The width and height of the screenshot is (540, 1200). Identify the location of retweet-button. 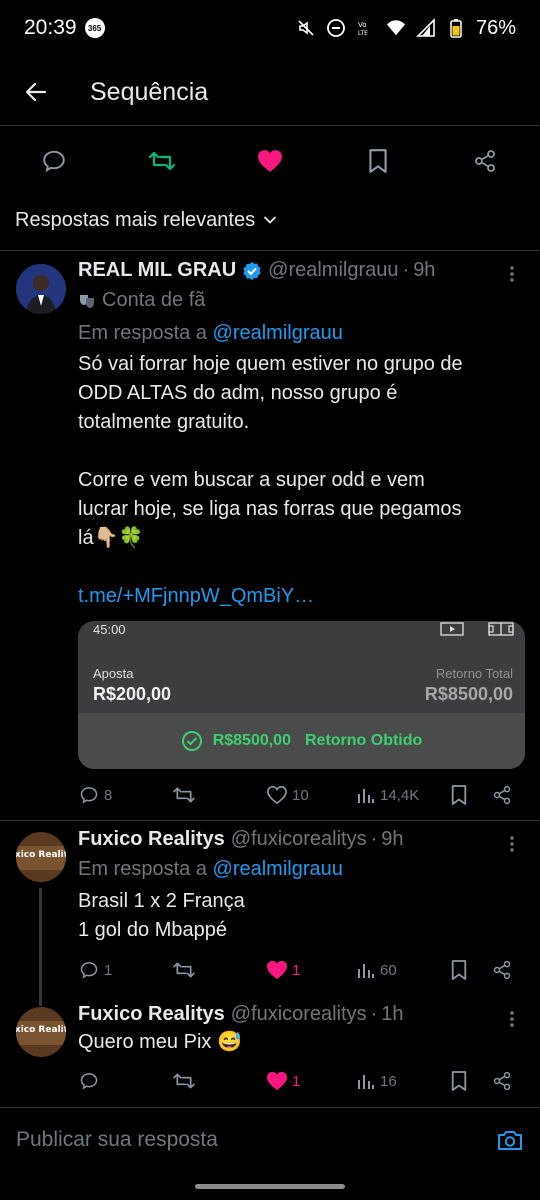
(162, 161).